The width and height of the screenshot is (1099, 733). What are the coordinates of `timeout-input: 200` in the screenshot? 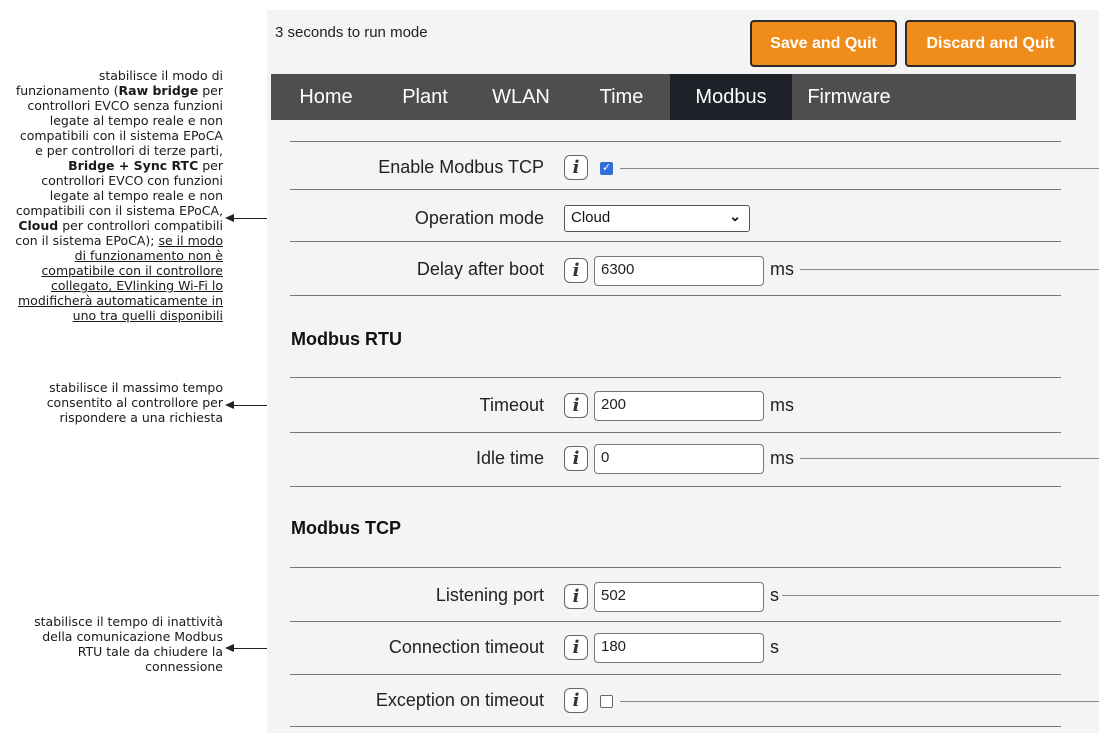 It's located at (679, 406).